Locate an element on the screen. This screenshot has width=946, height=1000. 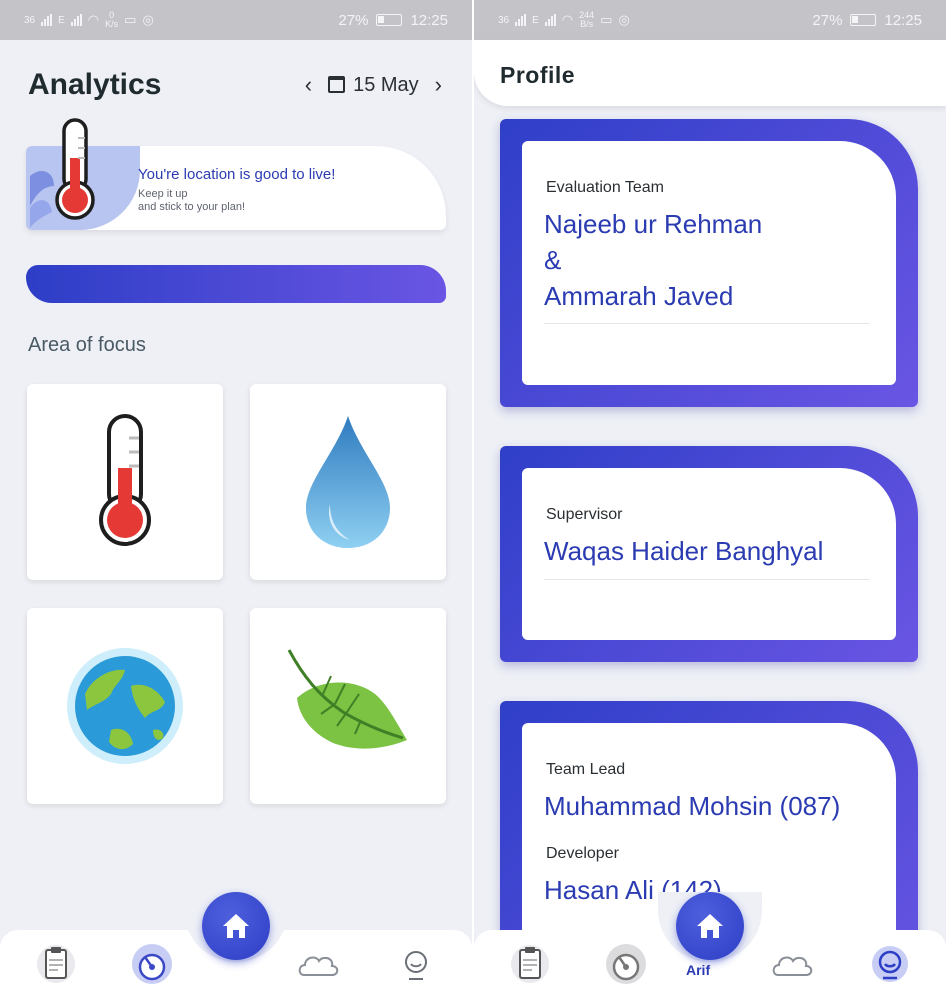
card-label: Team Lead is located at coordinates (586, 769).